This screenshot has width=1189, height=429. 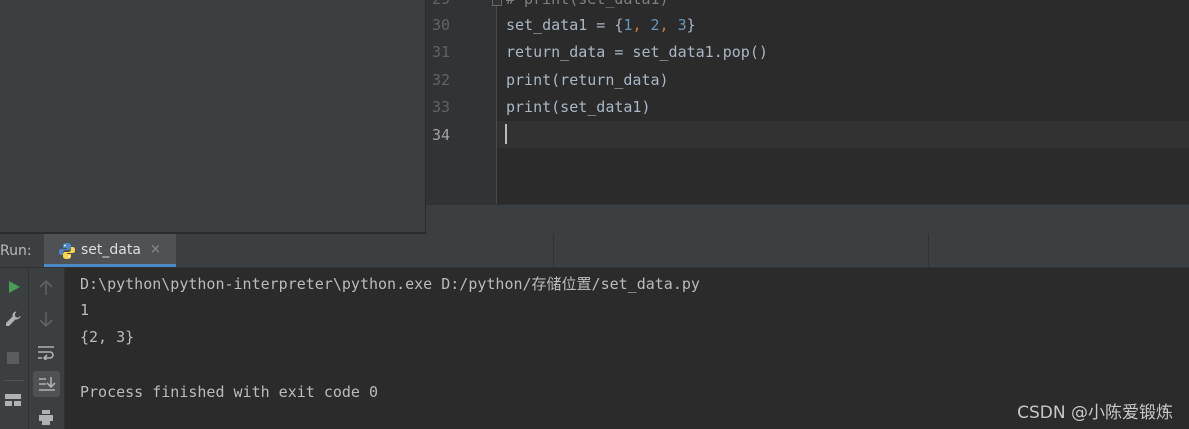 I want to click on wrench-icon, so click(x=13, y=319).